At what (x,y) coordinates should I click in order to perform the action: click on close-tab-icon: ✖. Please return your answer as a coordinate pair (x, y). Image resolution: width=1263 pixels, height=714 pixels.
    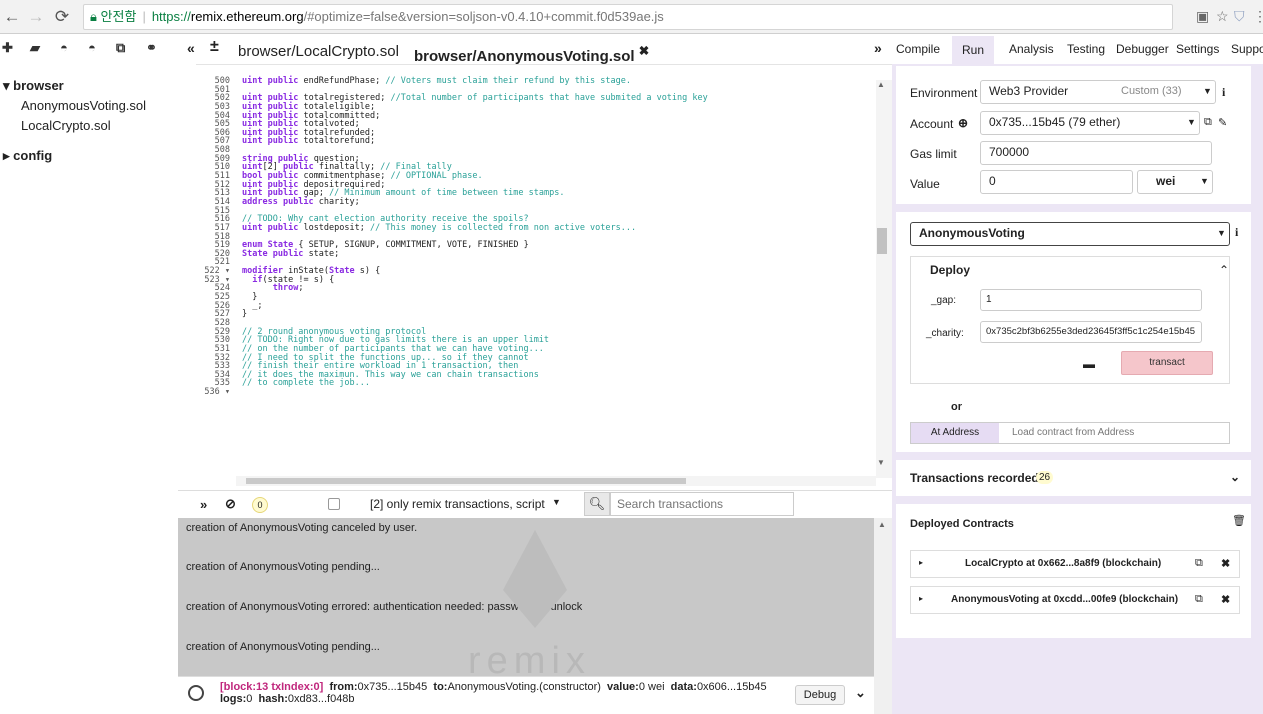
    Looking at the image, I should click on (644, 51).